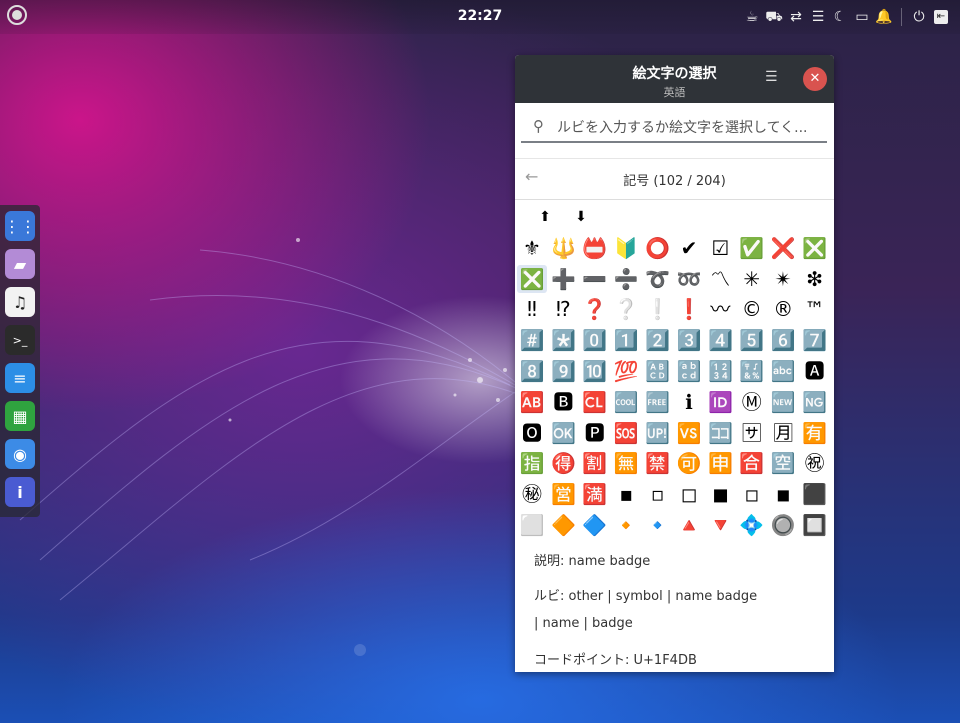 The image size is (960, 723). I want to click on logout-icon: ⇤, so click(941, 17).